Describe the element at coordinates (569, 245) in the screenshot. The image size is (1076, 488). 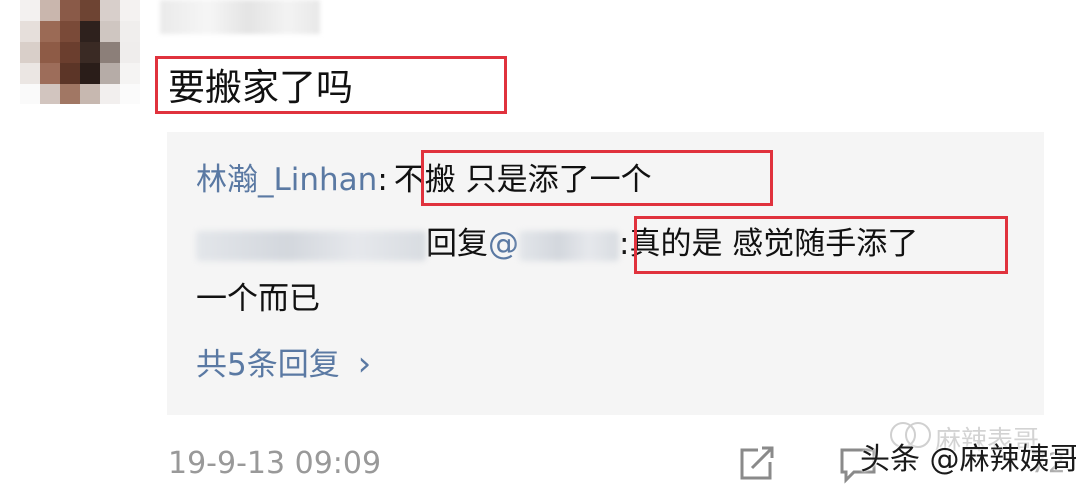
I see `mention-user-blurred` at that location.